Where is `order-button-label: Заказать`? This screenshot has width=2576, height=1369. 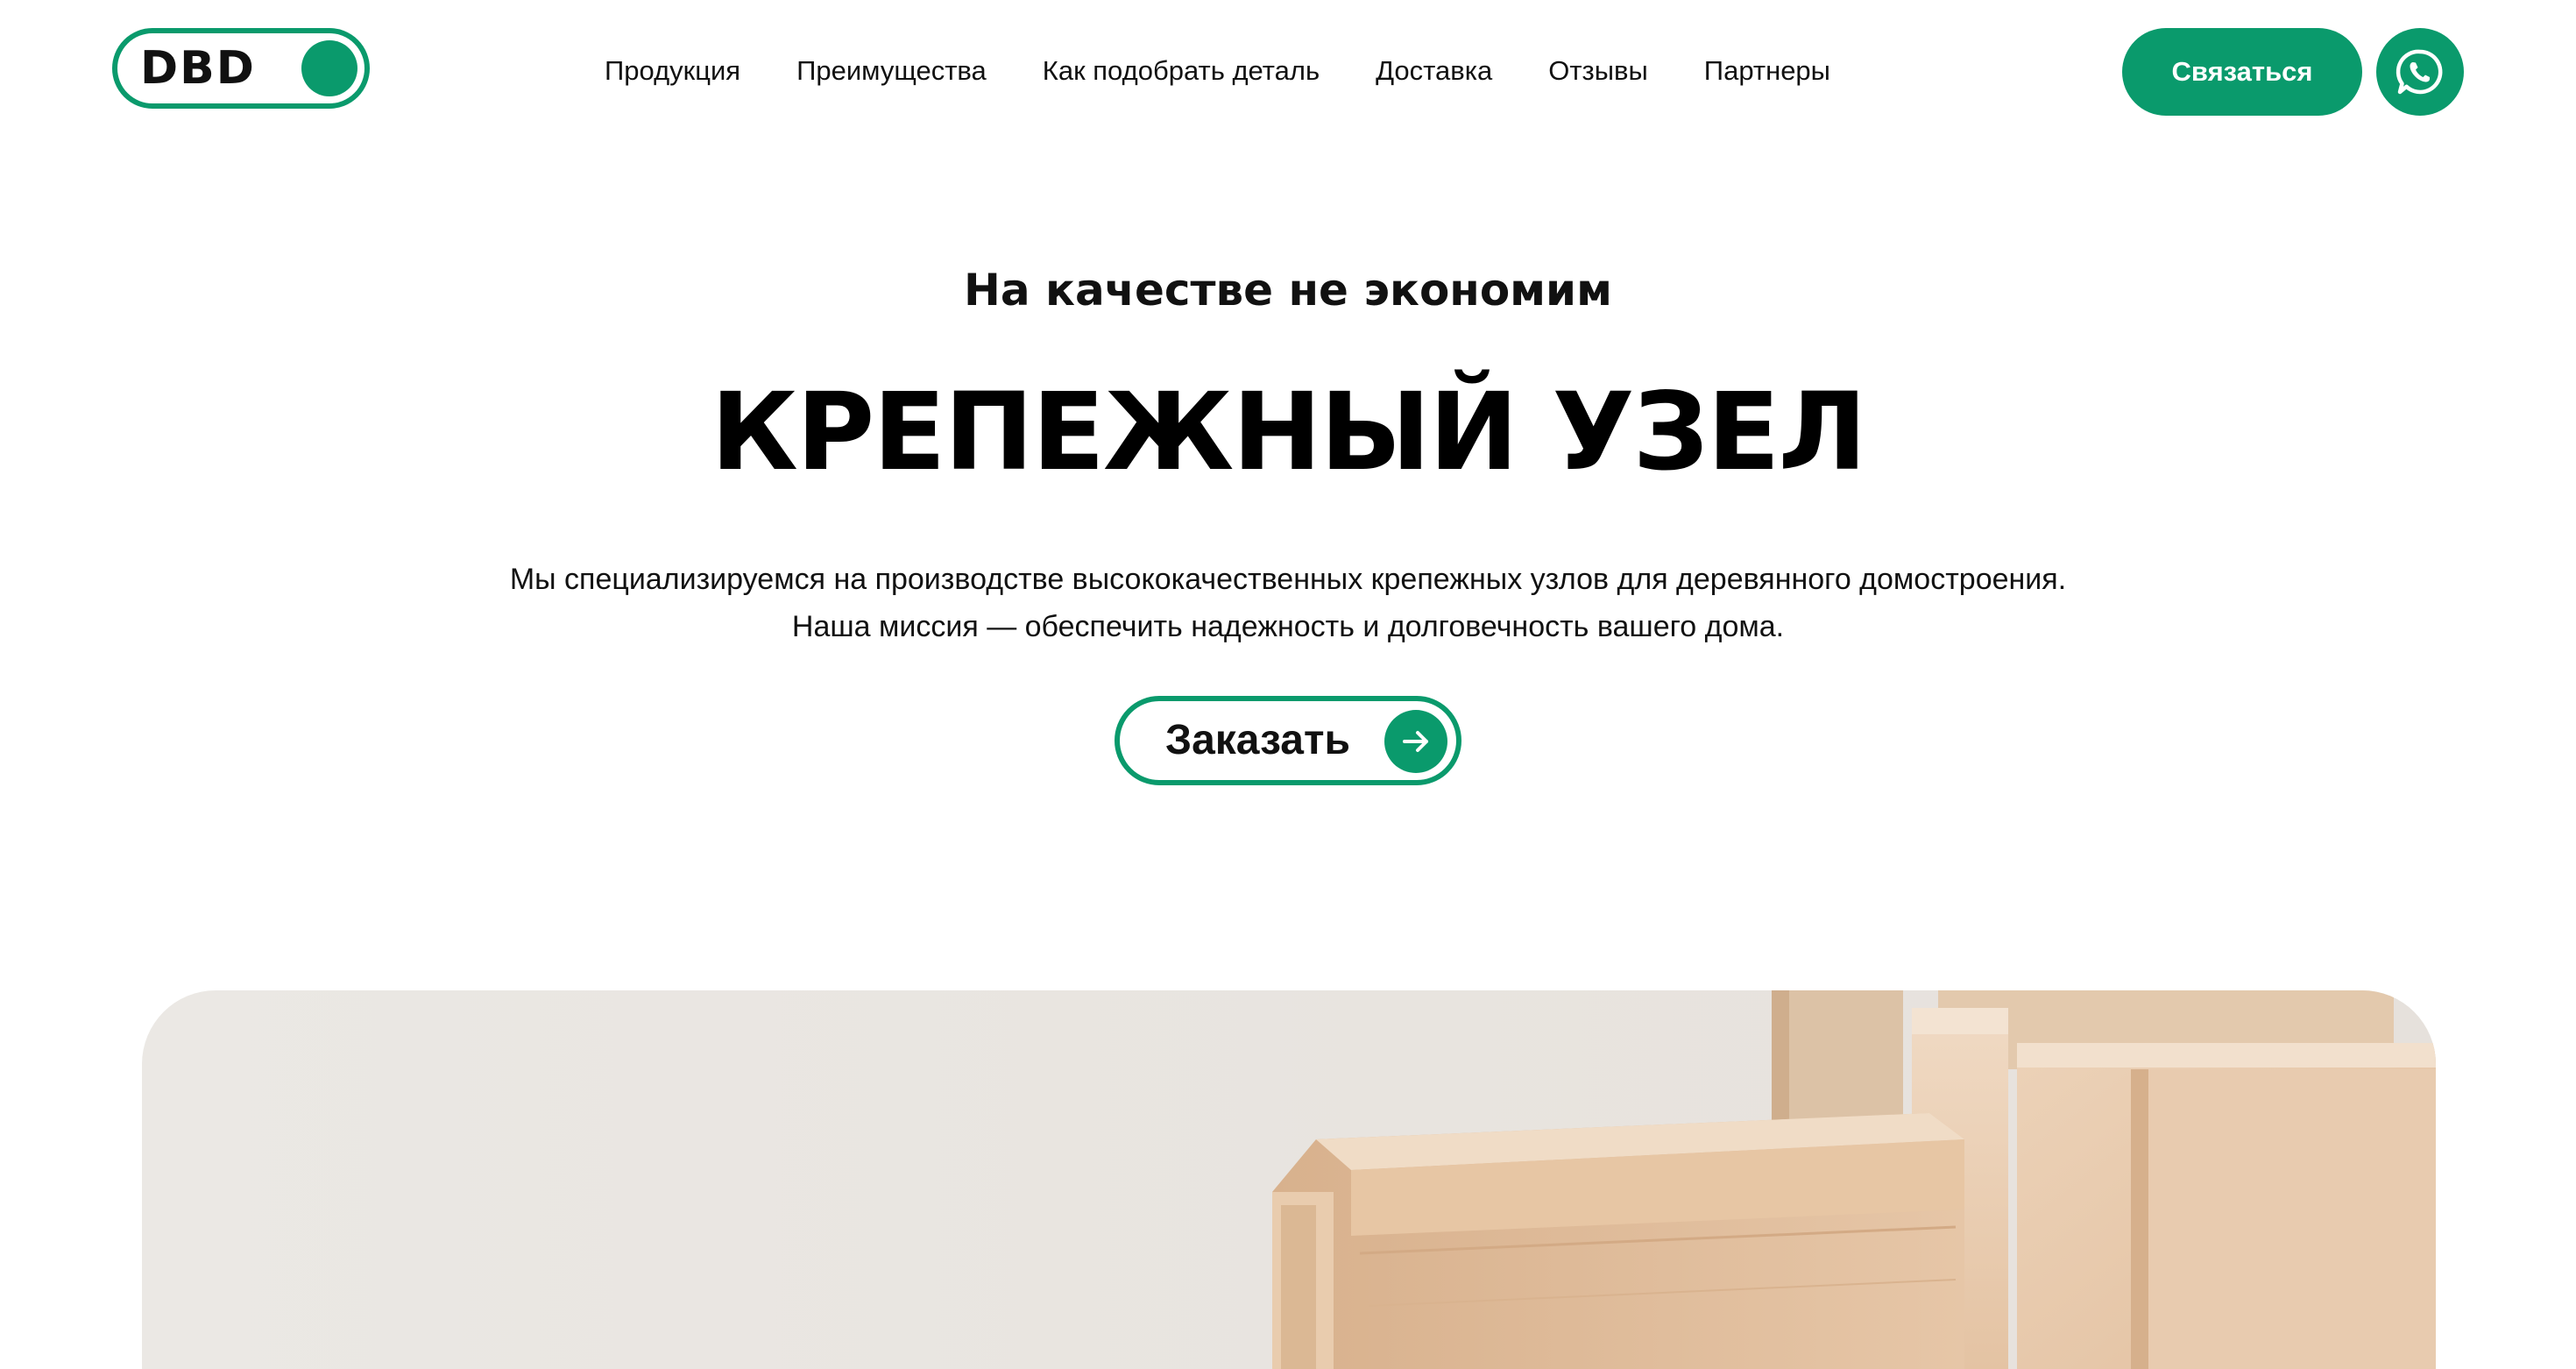
order-button-label: Заказать is located at coordinates (1258, 740).